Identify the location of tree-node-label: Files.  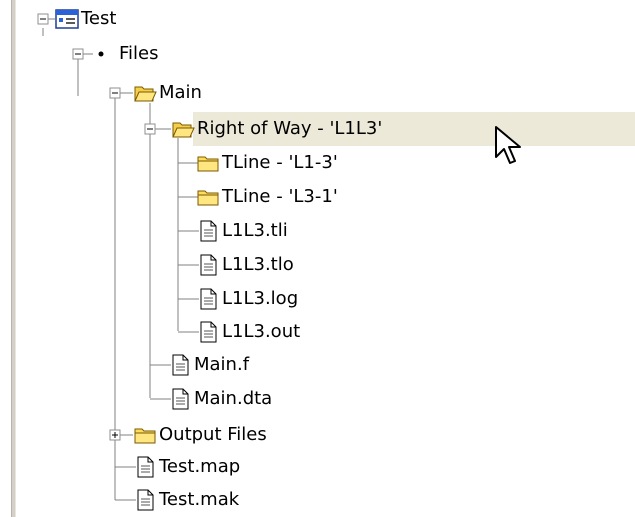
(139, 53).